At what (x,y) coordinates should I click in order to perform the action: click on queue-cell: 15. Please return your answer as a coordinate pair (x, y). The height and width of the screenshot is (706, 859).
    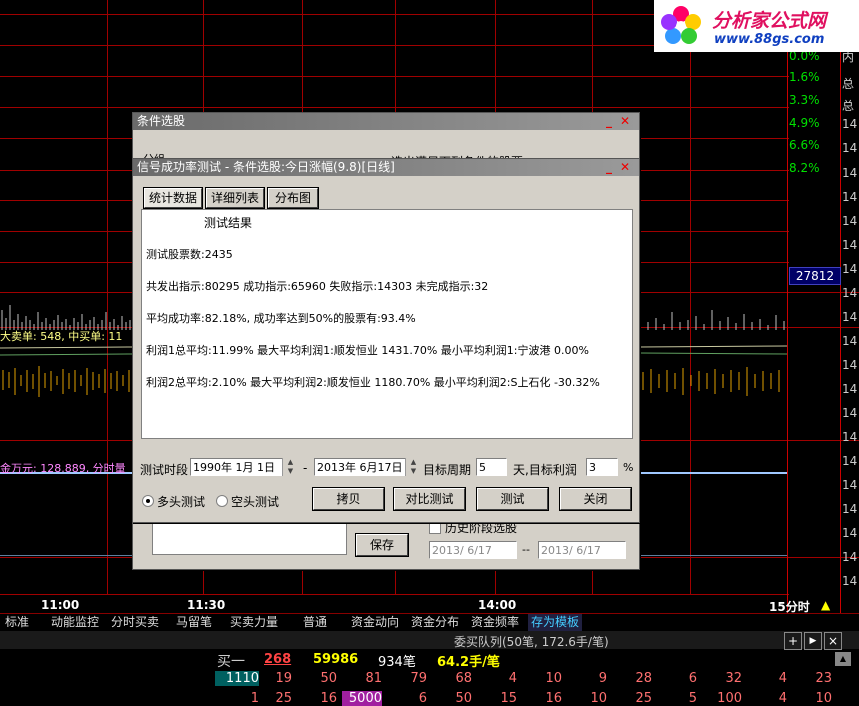
    Looking at the image, I should click on (508, 698).